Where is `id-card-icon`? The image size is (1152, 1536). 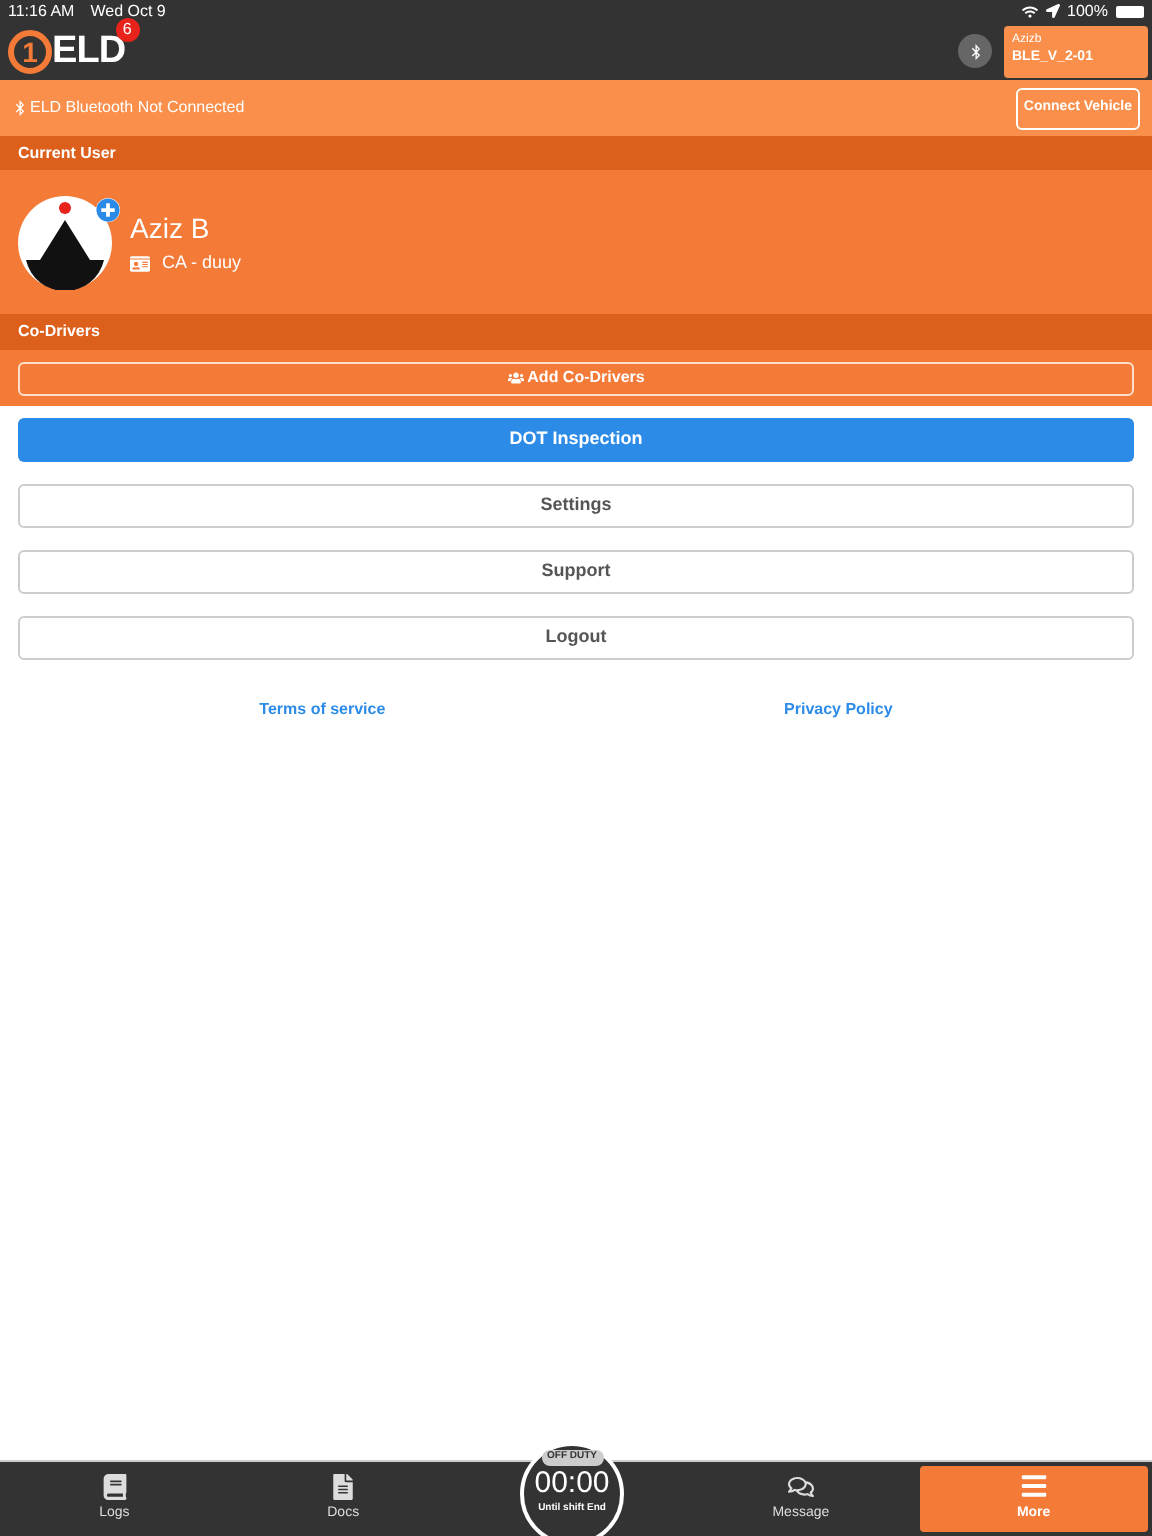
id-card-icon is located at coordinates (140, 263).